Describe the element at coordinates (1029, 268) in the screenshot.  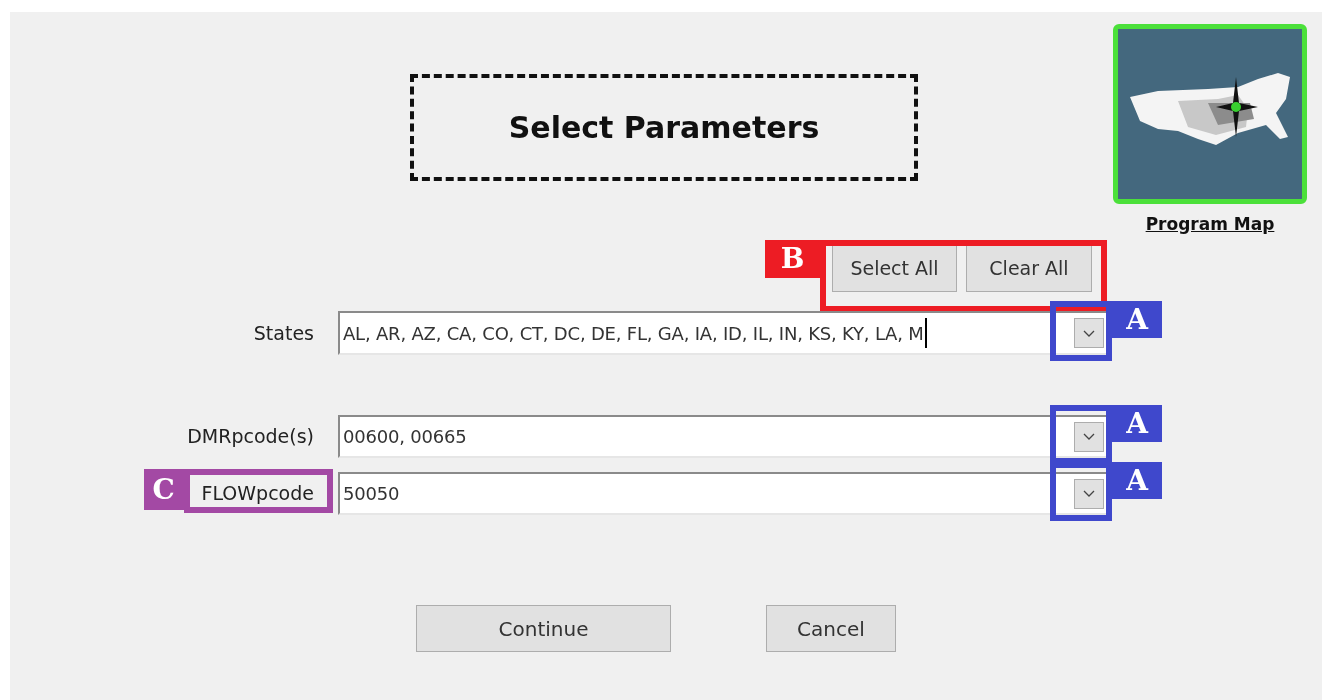
I see `select-button: Clear All` at that location.